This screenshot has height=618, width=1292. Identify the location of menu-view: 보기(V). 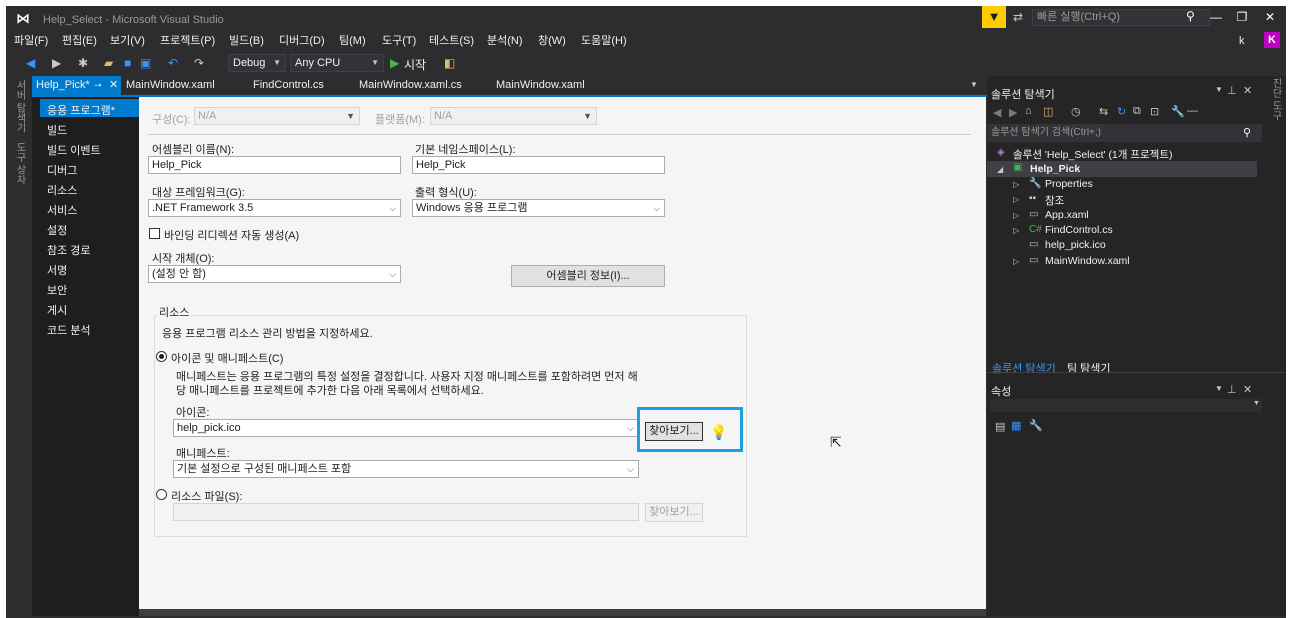
(127, 40).